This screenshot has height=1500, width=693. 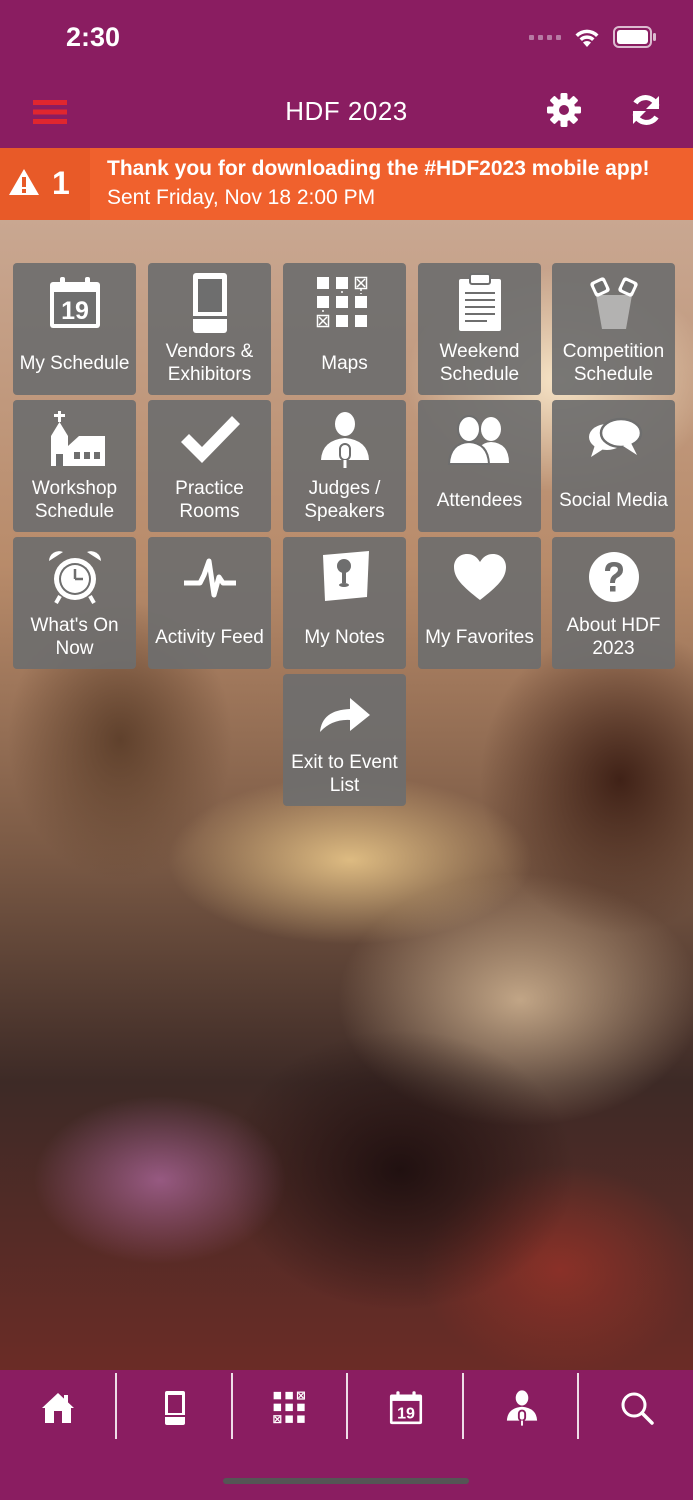 I want to click on tile-my-schedule: 19 My Schedule, so click(x=74, y=329).